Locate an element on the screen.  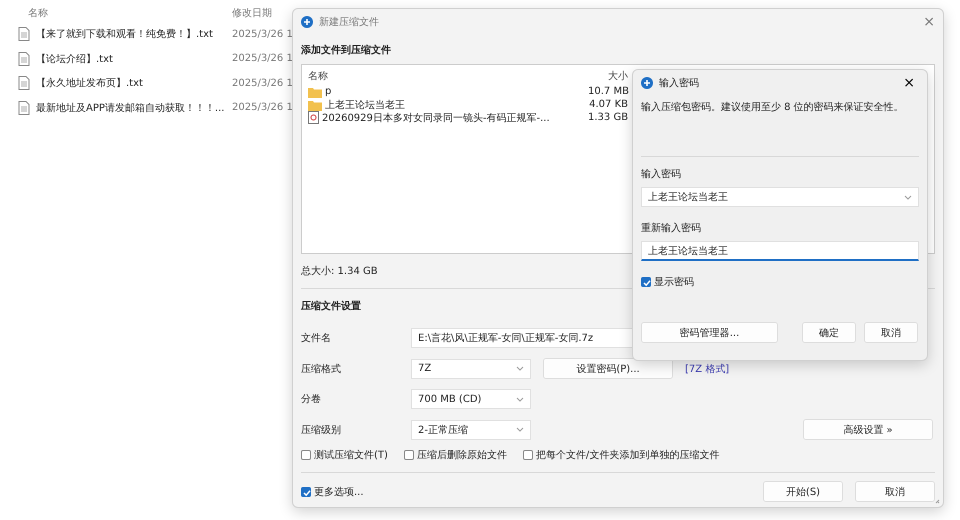
volume-dropdown: 700 MB (CD) is located at coordinates (471, 399).